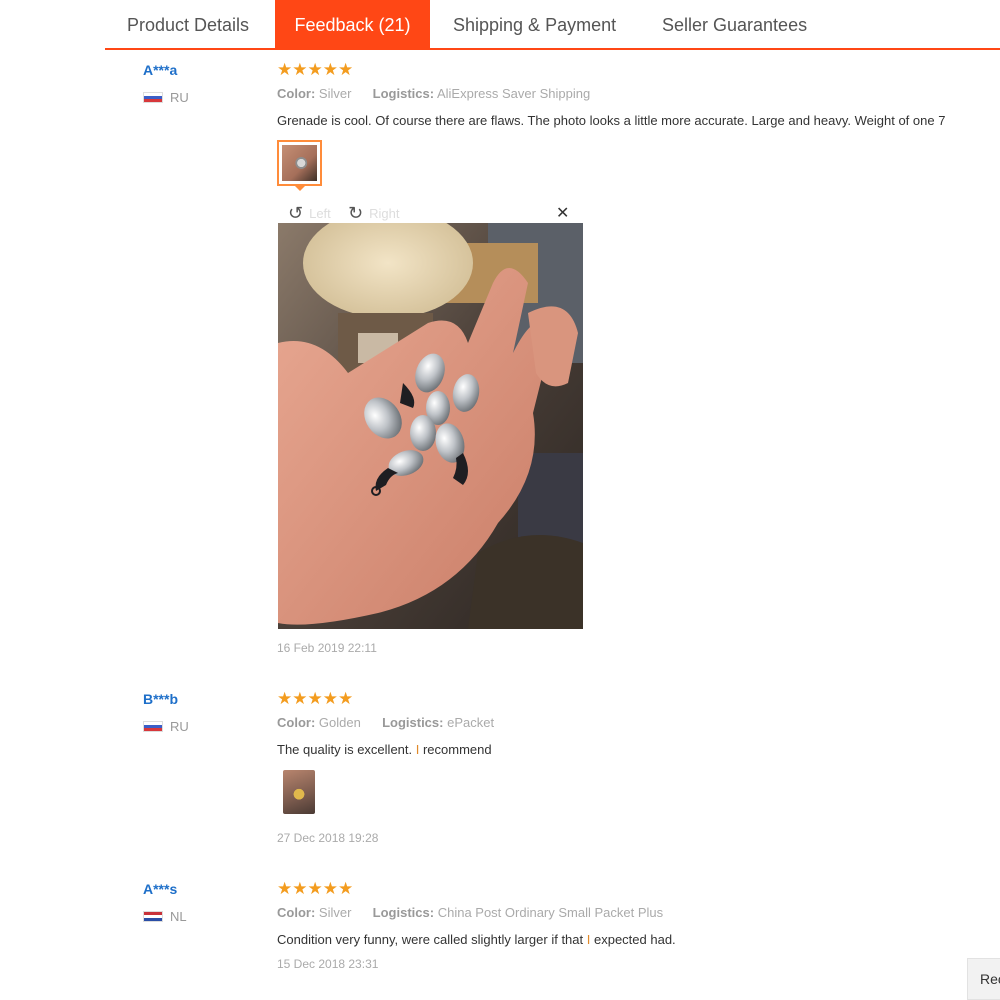 This screenshot has width=1000, height=1000. I want to click on review-text: The quality is excellent. I recommend, so click(384, 749).